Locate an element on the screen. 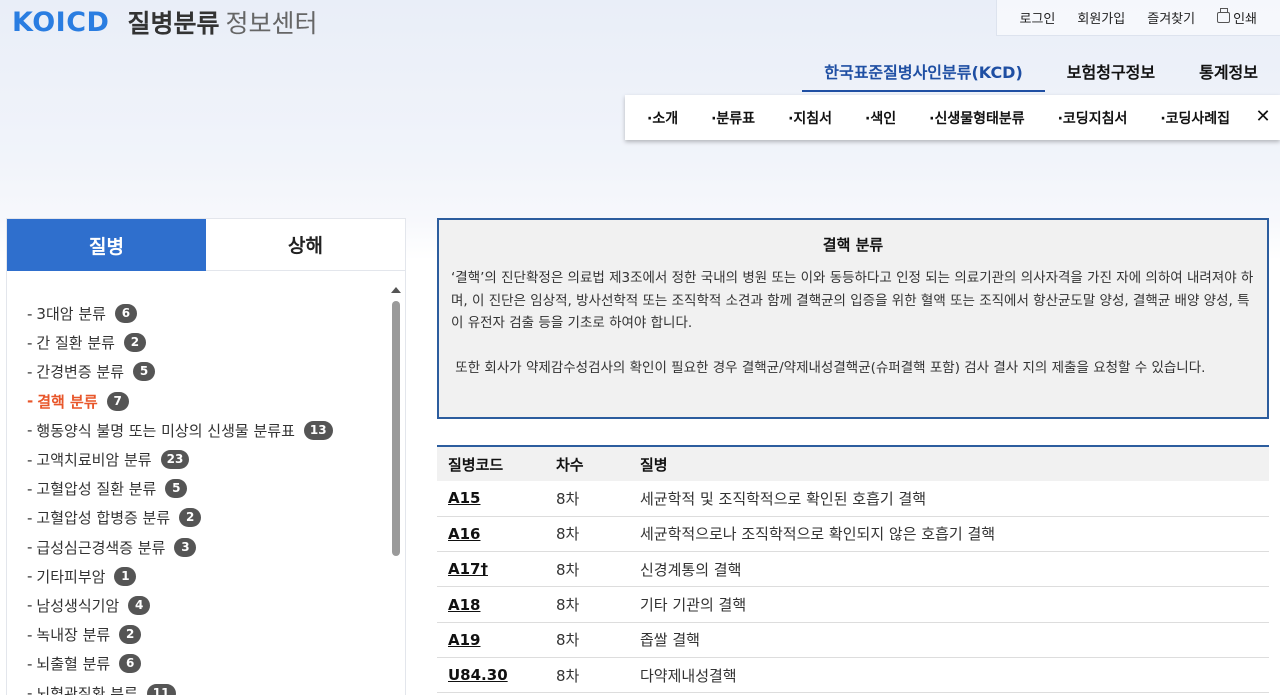 The height and width of the screenshot is (695, 1280). table-row: A17†8차신경계통의 결핵 is located at coordinates (853, 569).